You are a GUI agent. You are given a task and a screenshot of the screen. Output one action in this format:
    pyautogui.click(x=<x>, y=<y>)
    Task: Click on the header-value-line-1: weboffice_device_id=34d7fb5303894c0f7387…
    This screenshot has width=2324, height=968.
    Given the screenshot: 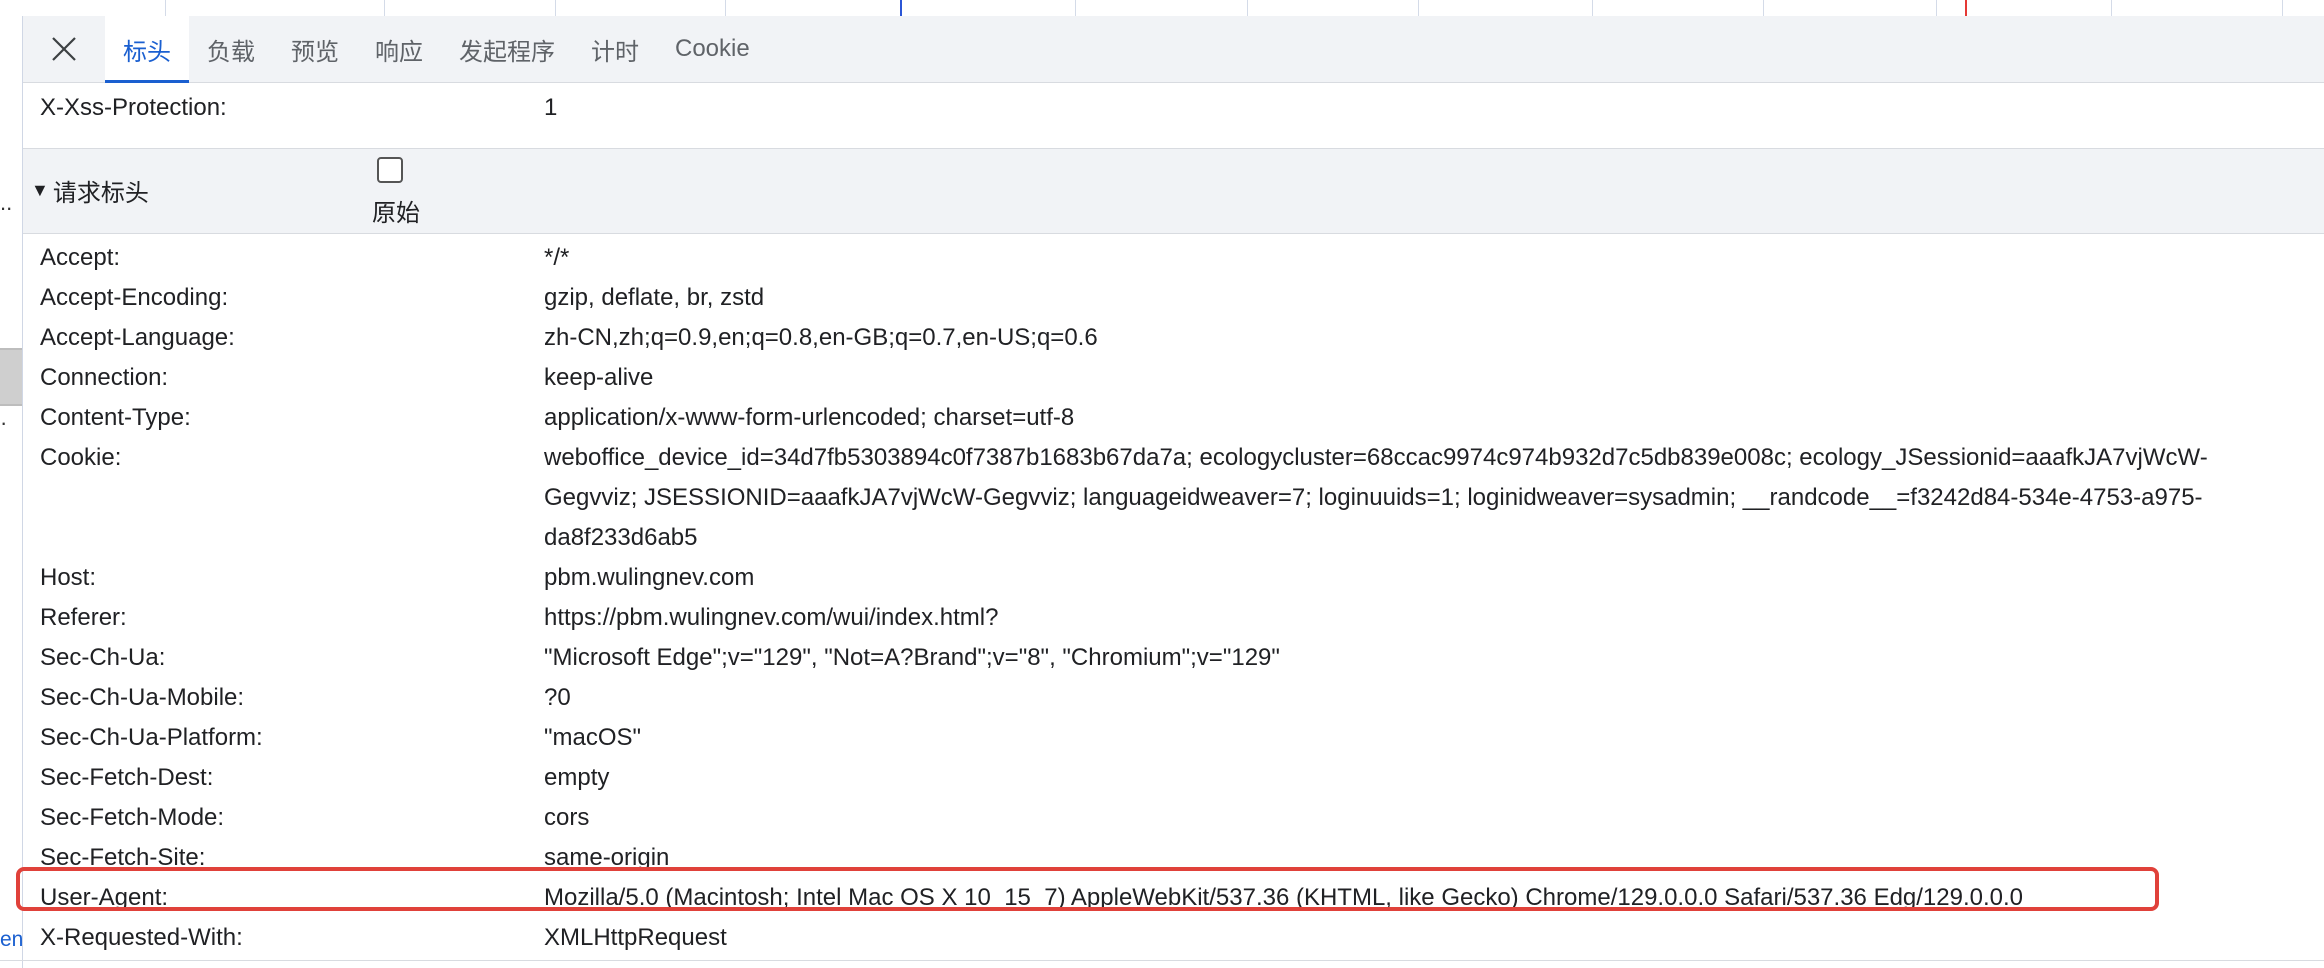 What is the action you would take?
    pyautogui.click(x=1434, y=458)
    